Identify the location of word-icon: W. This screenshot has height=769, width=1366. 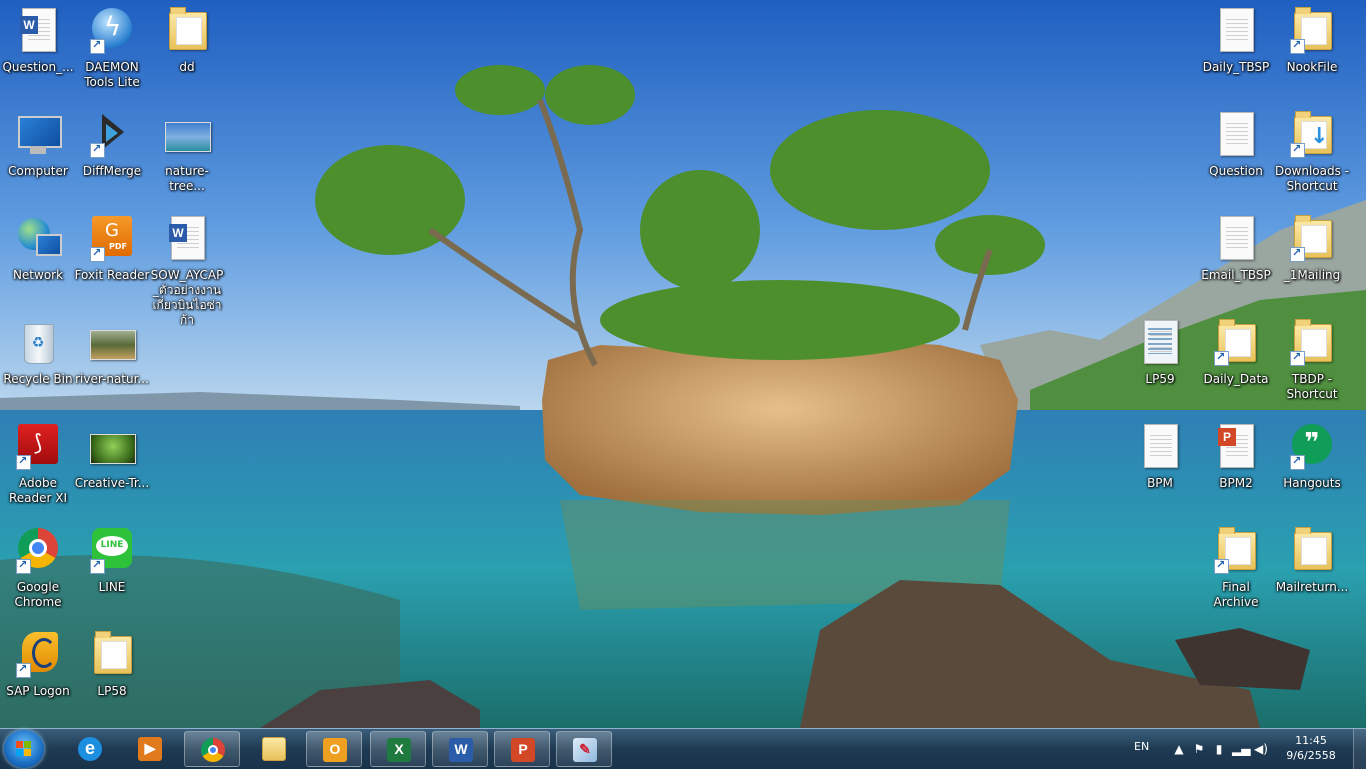
(461, 750).